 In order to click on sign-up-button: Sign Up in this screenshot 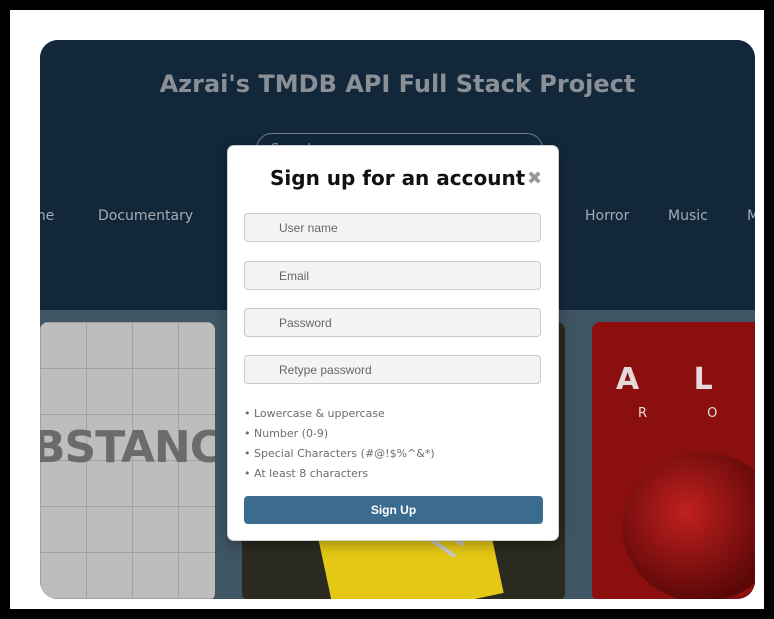, I will do `click(393, 510)`.